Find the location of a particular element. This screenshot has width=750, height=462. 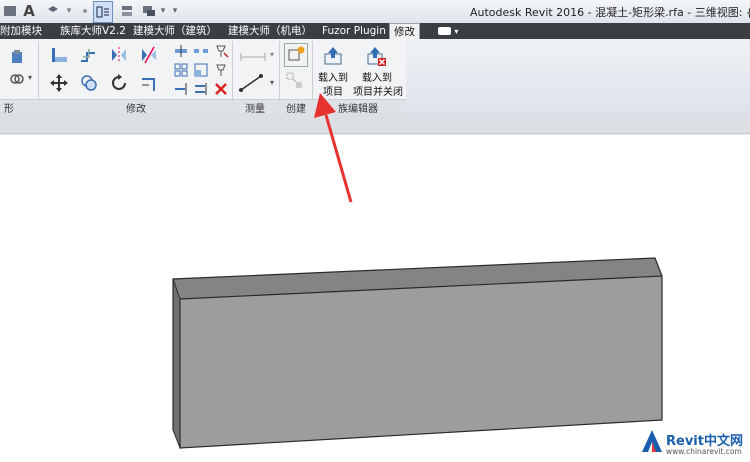

revit-logo-icon is located at coordinates (652, 441).